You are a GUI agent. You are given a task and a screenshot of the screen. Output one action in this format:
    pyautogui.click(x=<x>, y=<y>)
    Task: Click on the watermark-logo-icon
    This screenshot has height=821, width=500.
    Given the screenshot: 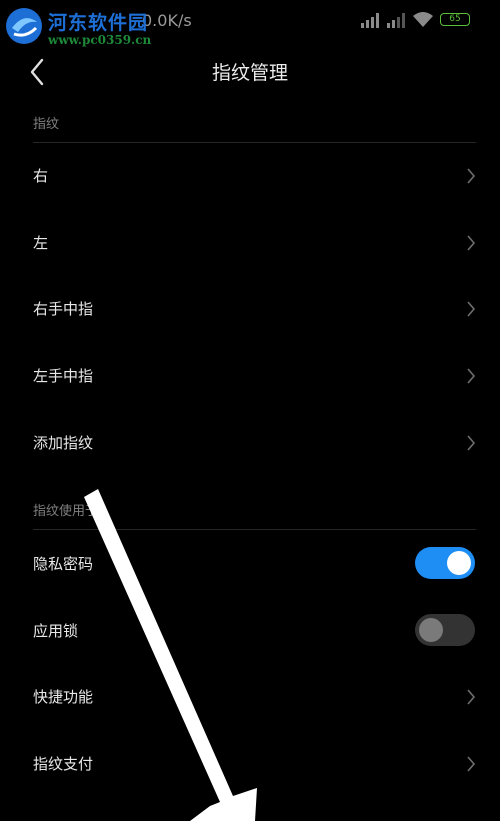 What is the action you would take?
    pyautogui.click(x=24, y=26)
    